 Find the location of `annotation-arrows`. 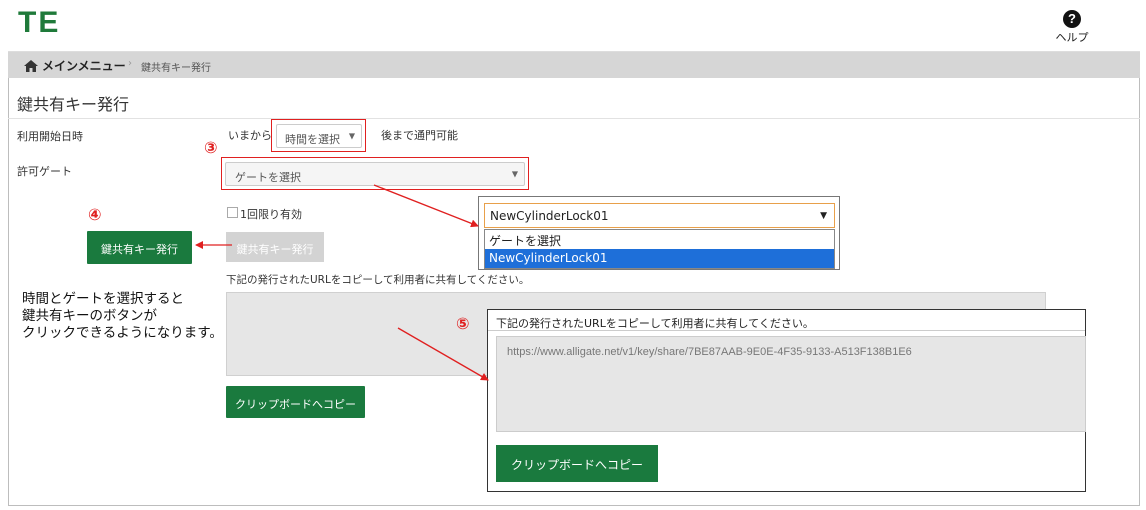

annotation-arrows is located at coordinates (342, 282).